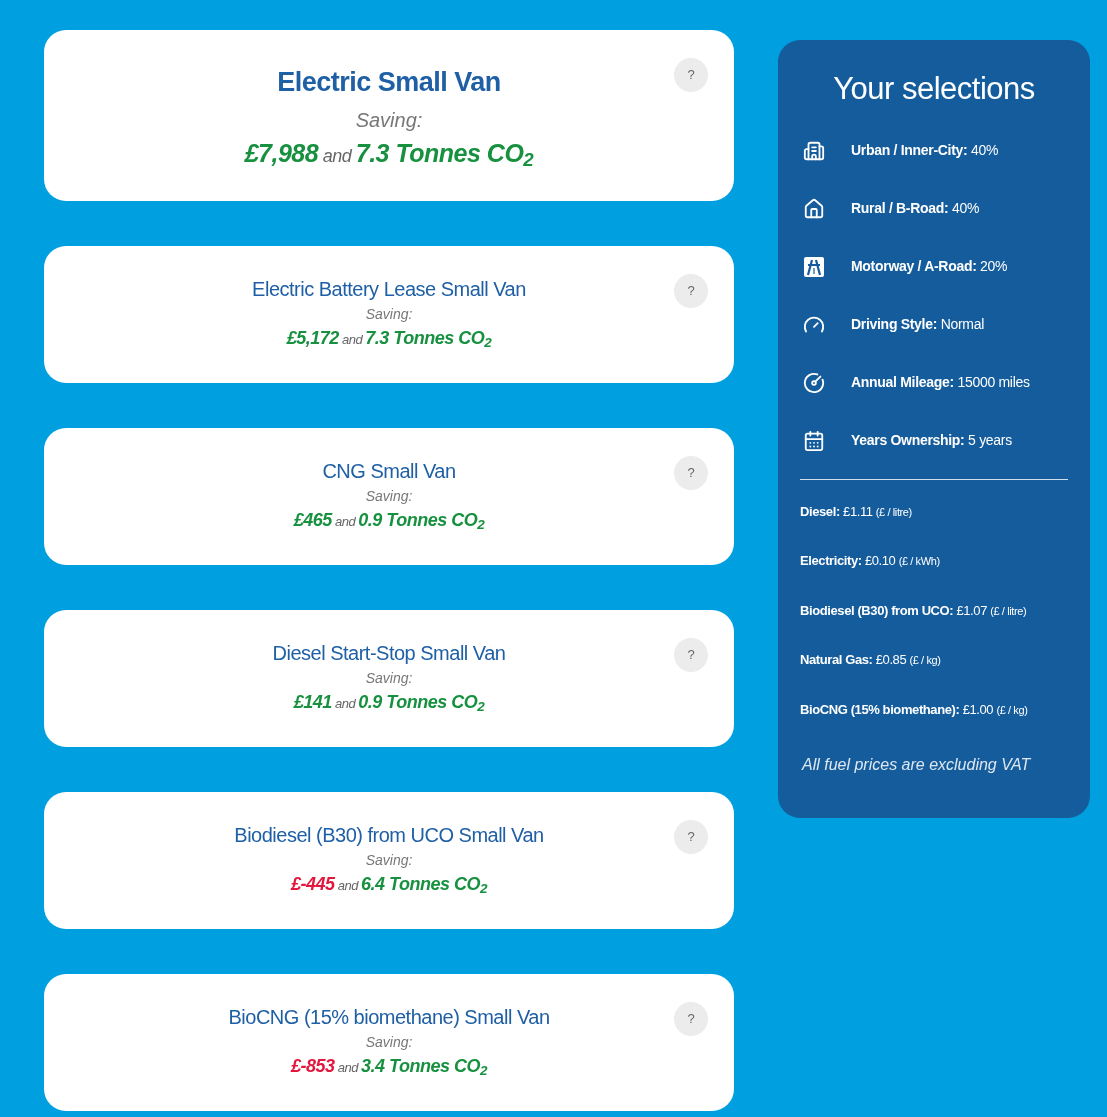 Image resolution: width=1107 pixels, height=1117 pixels. What do you see at coordinates (389, 339) in the screenshot?
I see `saving-value: £5,172 and 7.3 Tonnes CO$_{2}$` at bounding box center [389, 339].